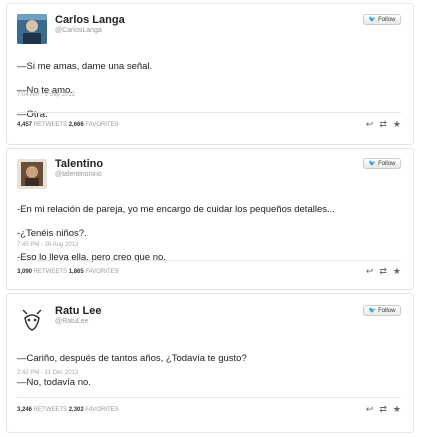  Describe the element at coordinates (79, 164) in the screenshot. I see `user-name: Talentino` at that location.